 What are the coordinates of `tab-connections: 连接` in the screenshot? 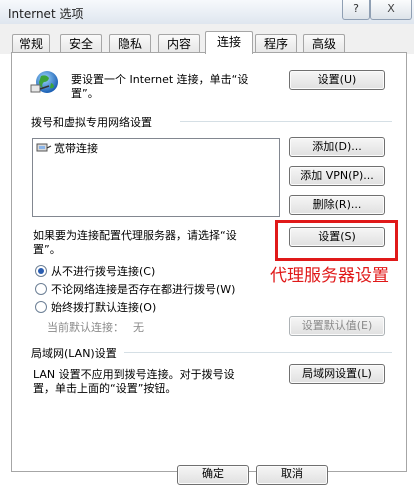 It's located at (229, 42).